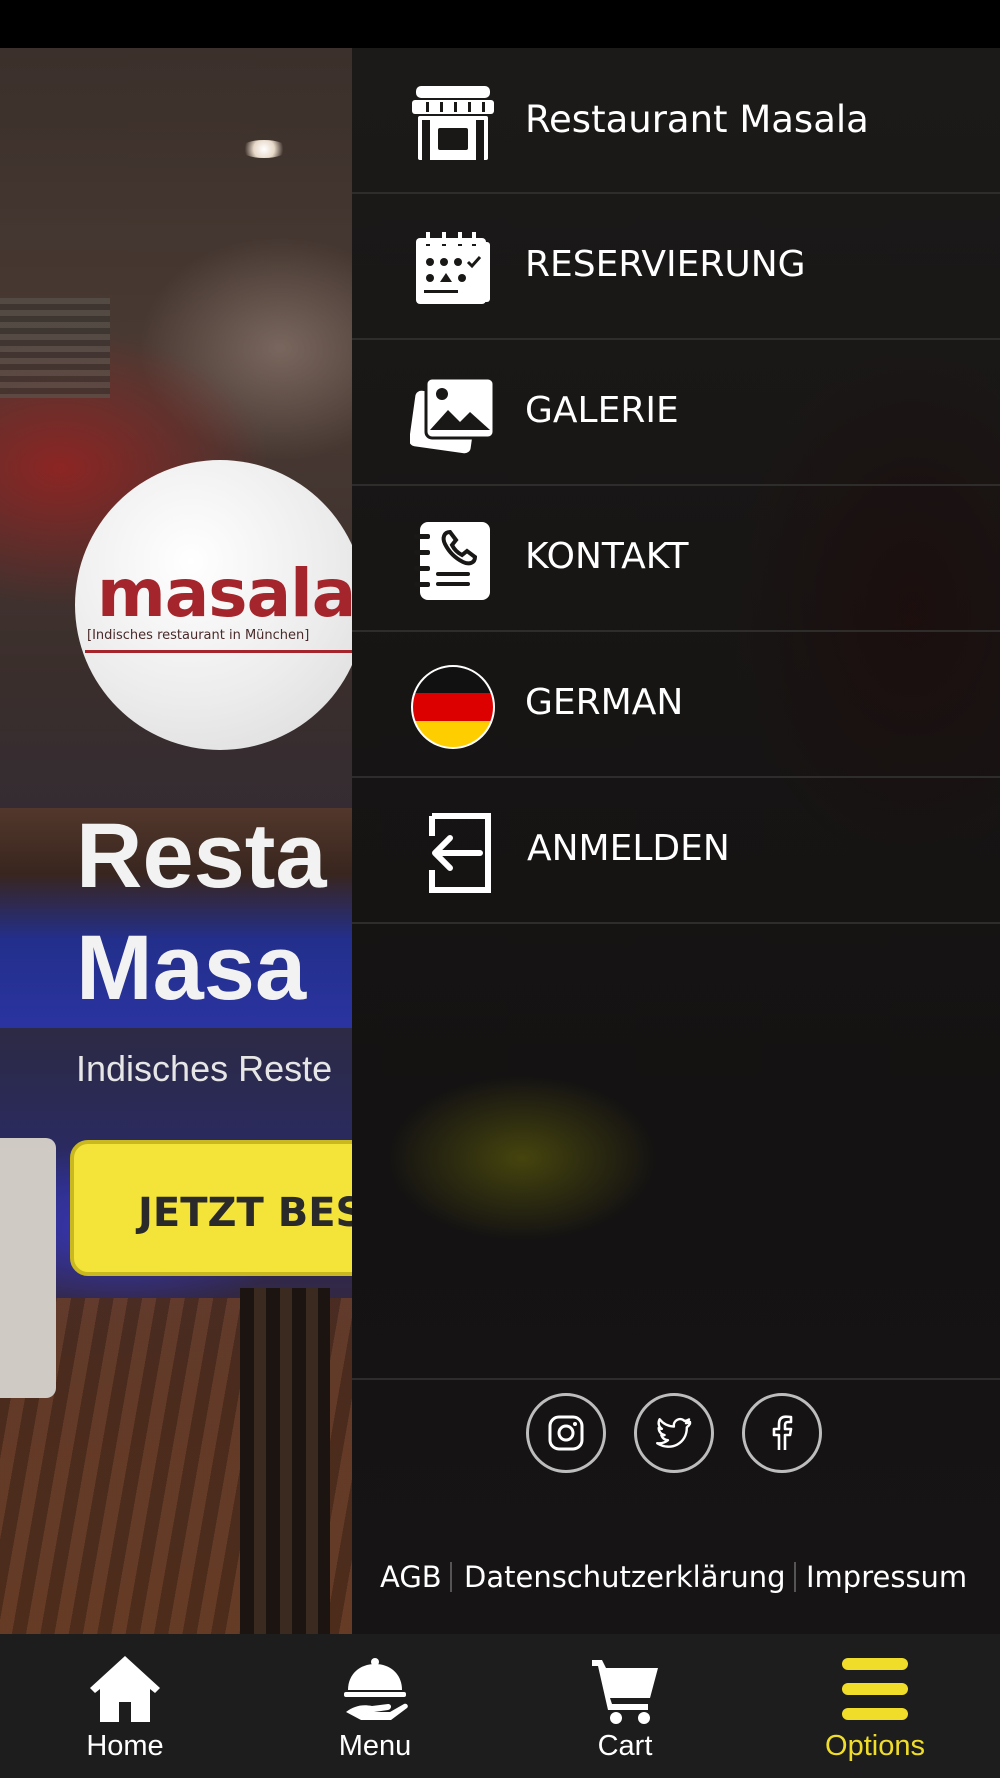  What do you see at coordinates (453, 415) in the screenshot?
I see `gallery-icon` at bounding box center [453, 415].